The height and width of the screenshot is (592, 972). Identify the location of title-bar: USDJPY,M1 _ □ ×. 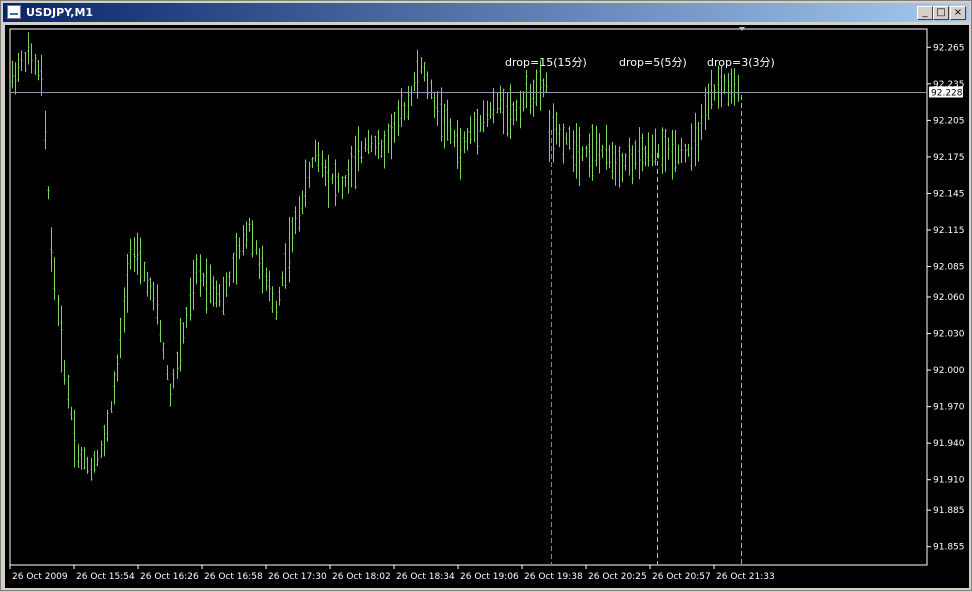
(486, 12).